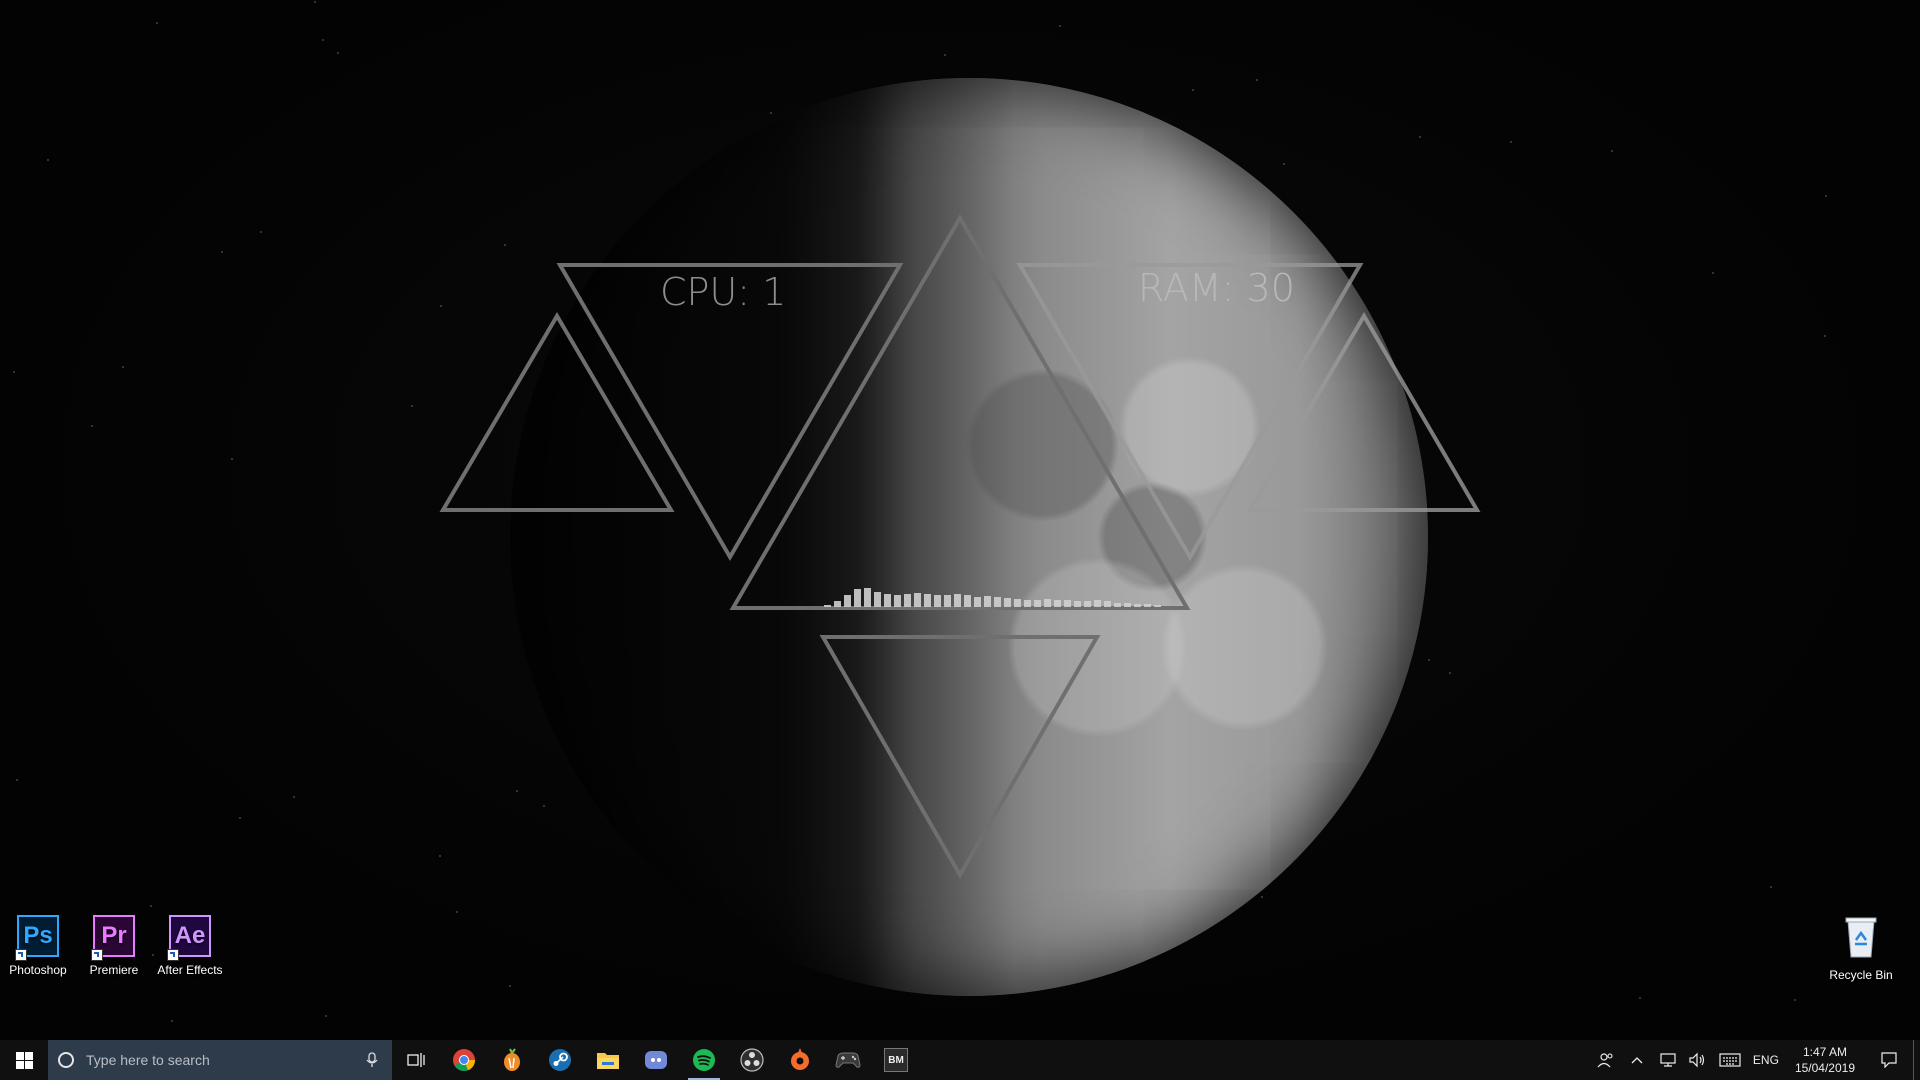 This screenshot has height=1080, width=1920. What do you see at coordinates (114, 935) in the screenshot?
I see `premiere-icon-abbr: Pr` at bounding box center [114, 935].